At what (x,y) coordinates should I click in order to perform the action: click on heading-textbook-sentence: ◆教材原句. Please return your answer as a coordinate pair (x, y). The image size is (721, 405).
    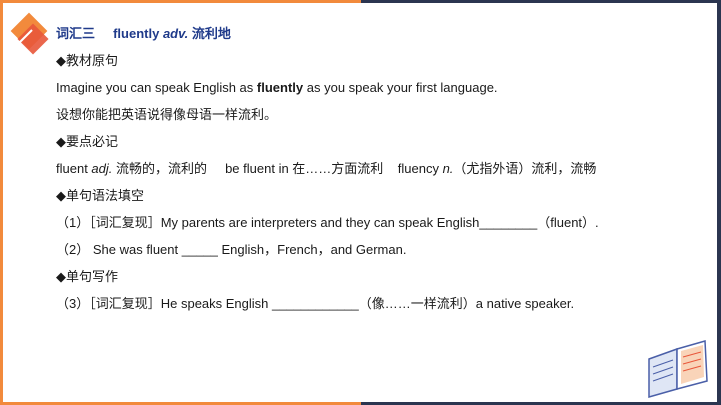
    Looking at the image, I should click on (87, 60).